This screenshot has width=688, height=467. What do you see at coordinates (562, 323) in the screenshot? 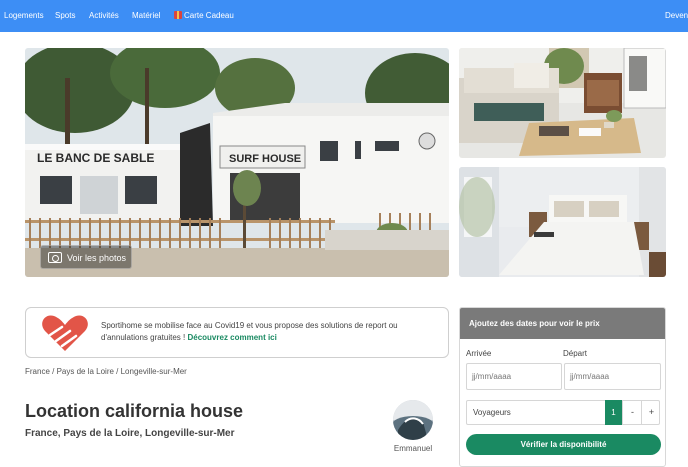
I see `booking-header: Ajoutez des dates pour voir le prix` at bounding box center [562, 323].